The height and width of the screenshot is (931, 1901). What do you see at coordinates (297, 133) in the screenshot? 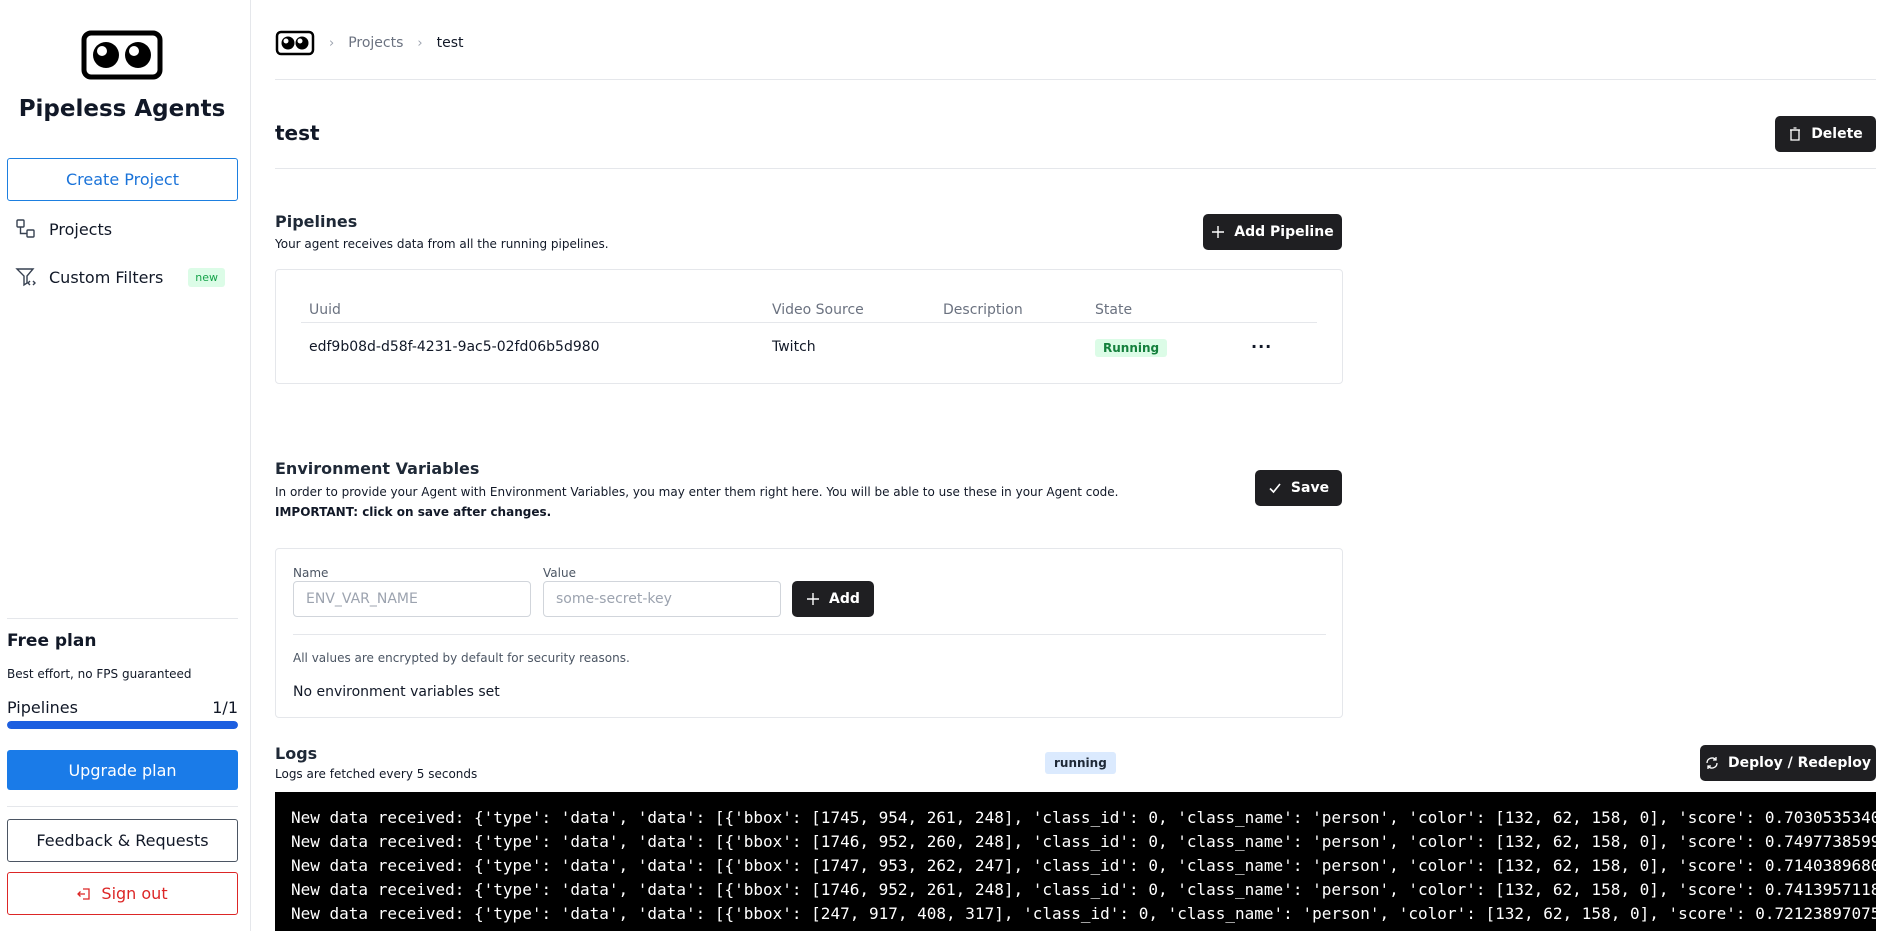
I see `page-title: test` at bounding box center [297, 133].